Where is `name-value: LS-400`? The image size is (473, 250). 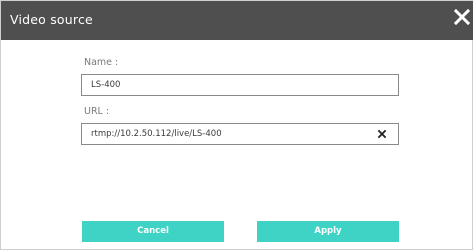
name-value: LS-400 is located at coordinates (106, 85).